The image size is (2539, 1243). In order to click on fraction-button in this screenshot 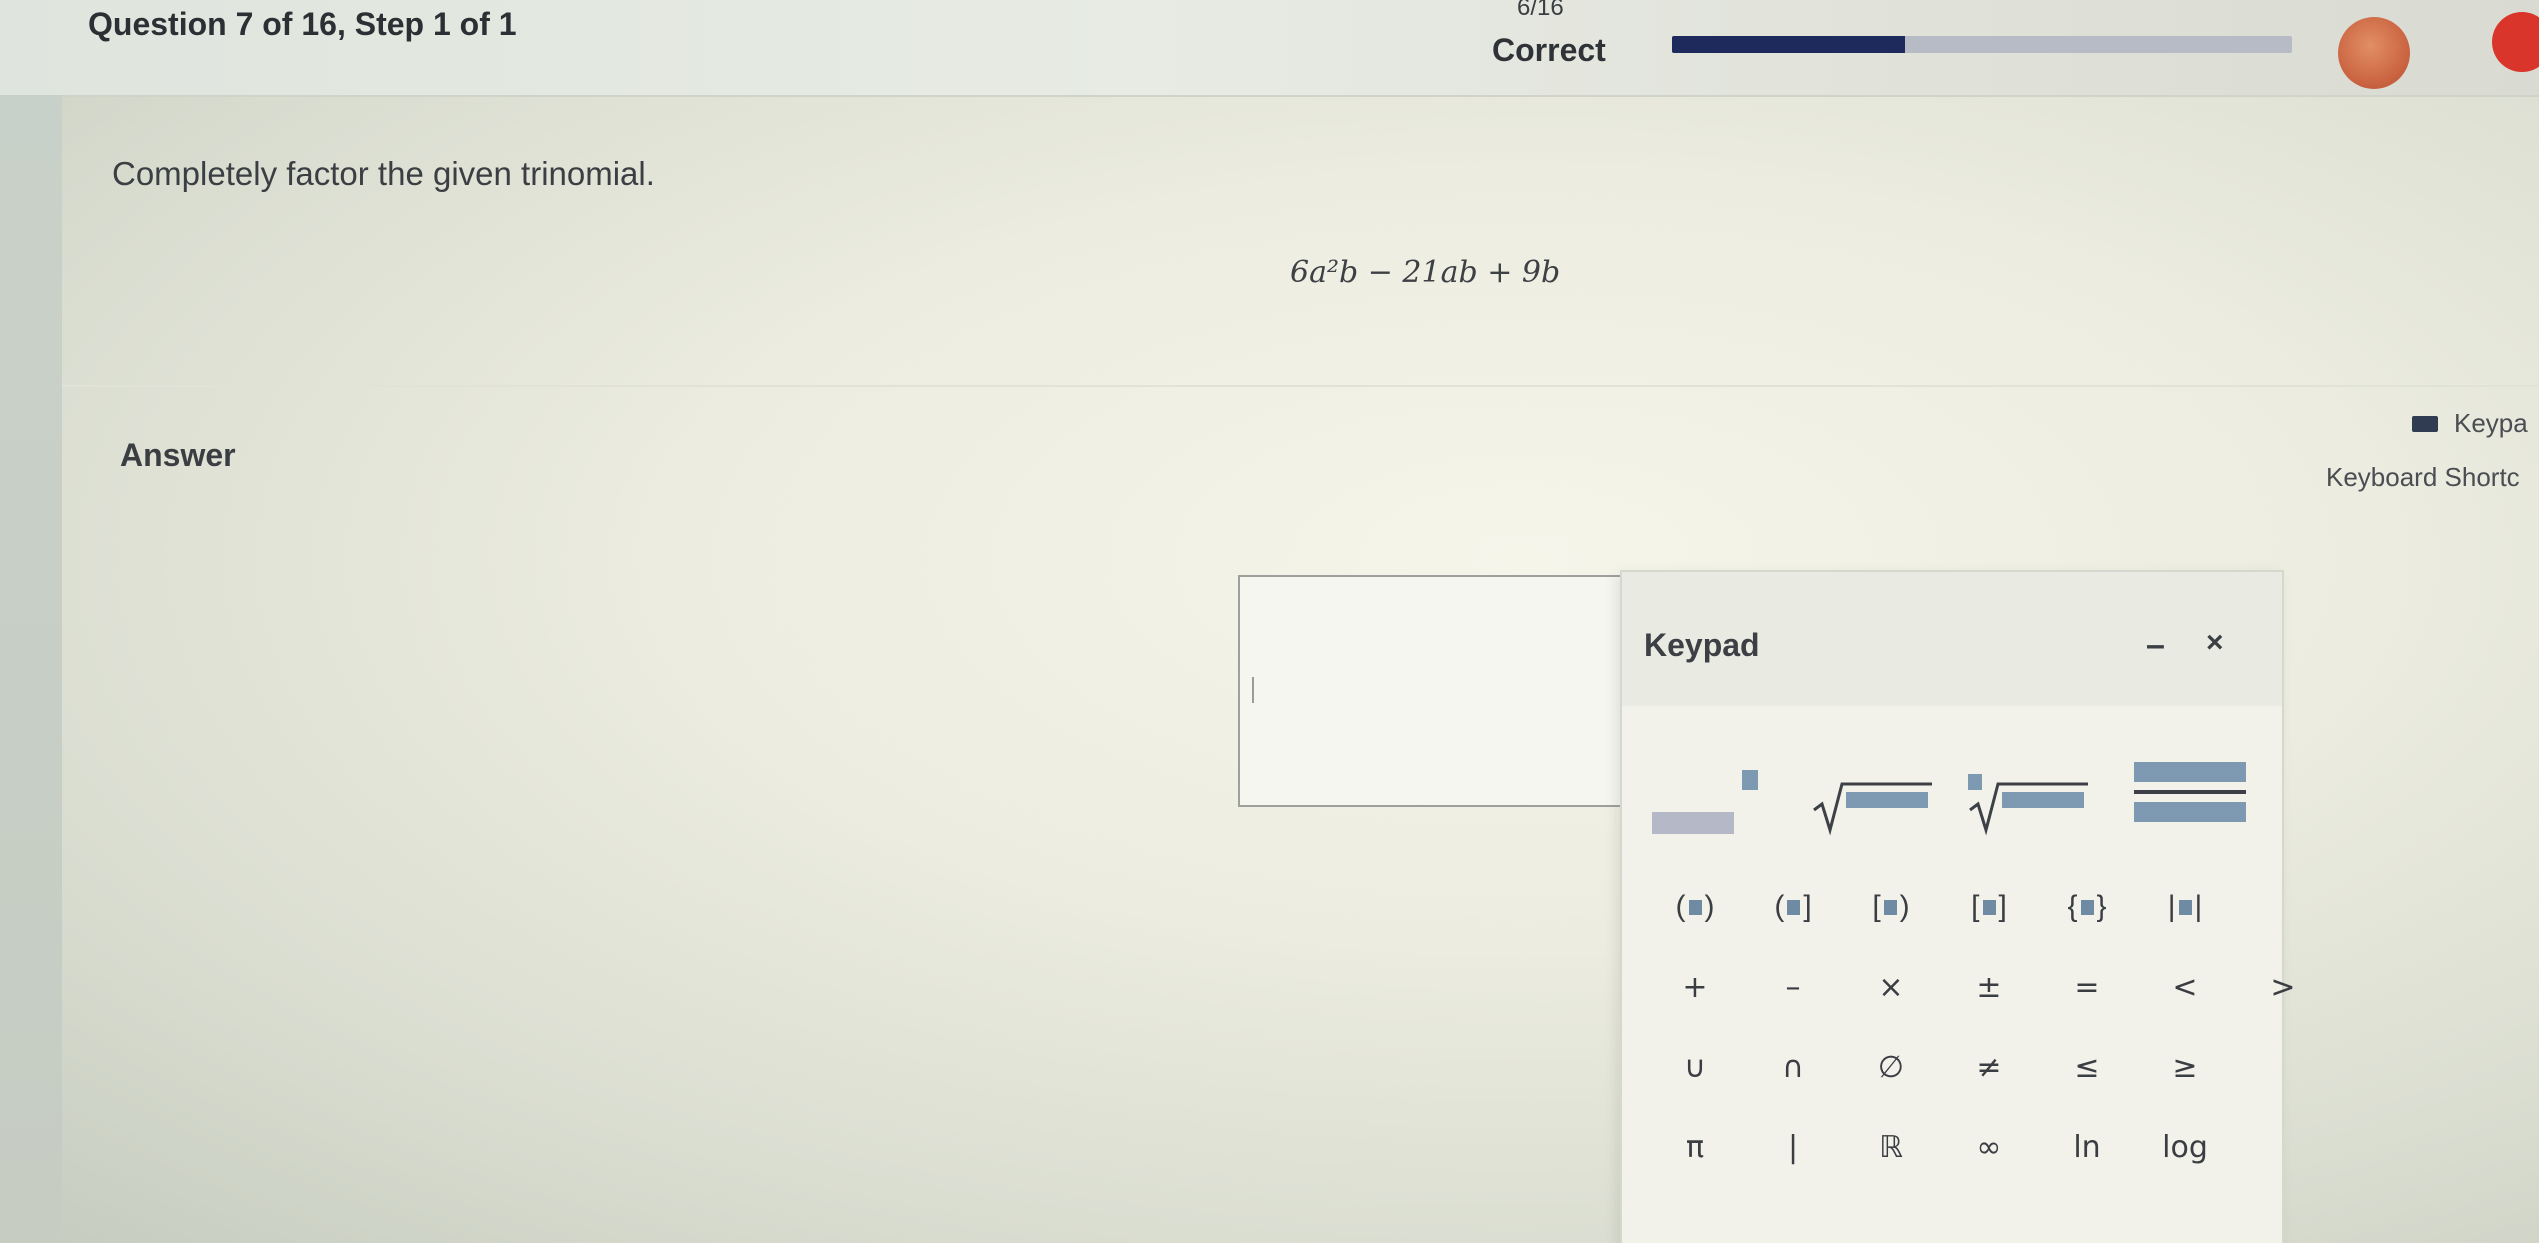, I will do `click(2187, 782)`.